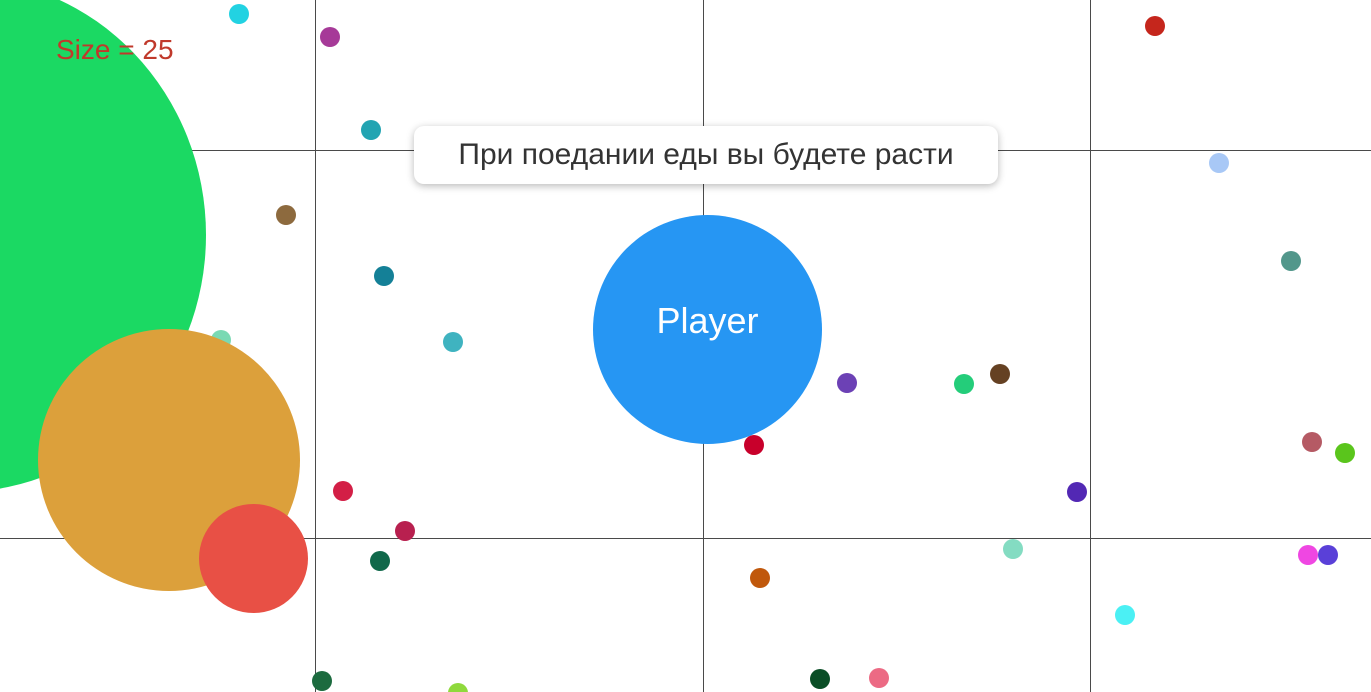 The height and width of the screenshot is (692, 1371). I want to click on player-cell: Player, so click(707, 329).